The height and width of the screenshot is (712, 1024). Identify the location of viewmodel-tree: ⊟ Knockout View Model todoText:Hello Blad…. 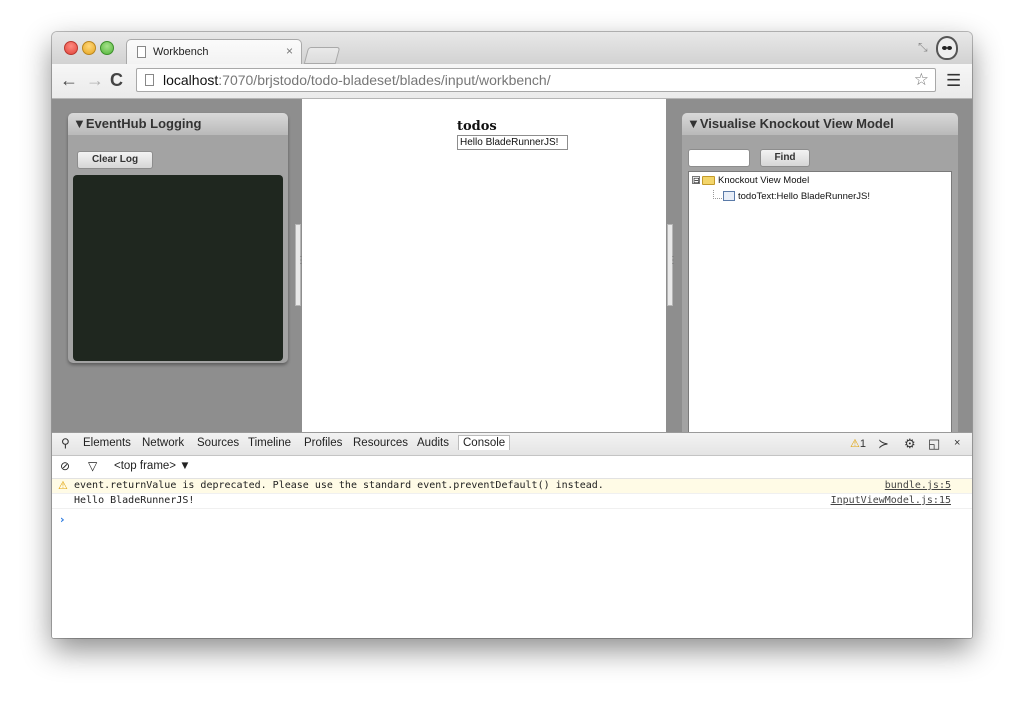
(820, 301).